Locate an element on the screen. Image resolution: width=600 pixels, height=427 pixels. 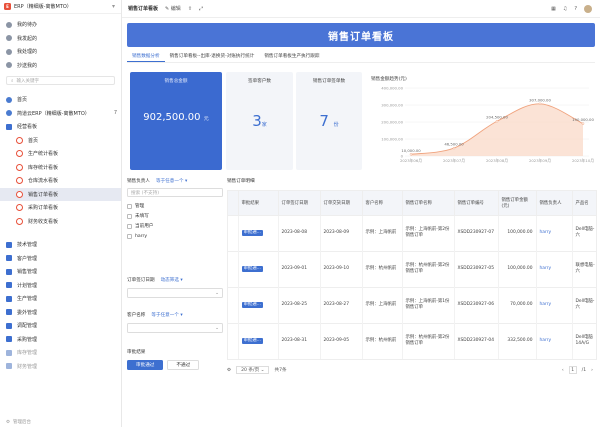
sidebar-item-inventory: 库存统计看板 is located at coordinates (60, 168).